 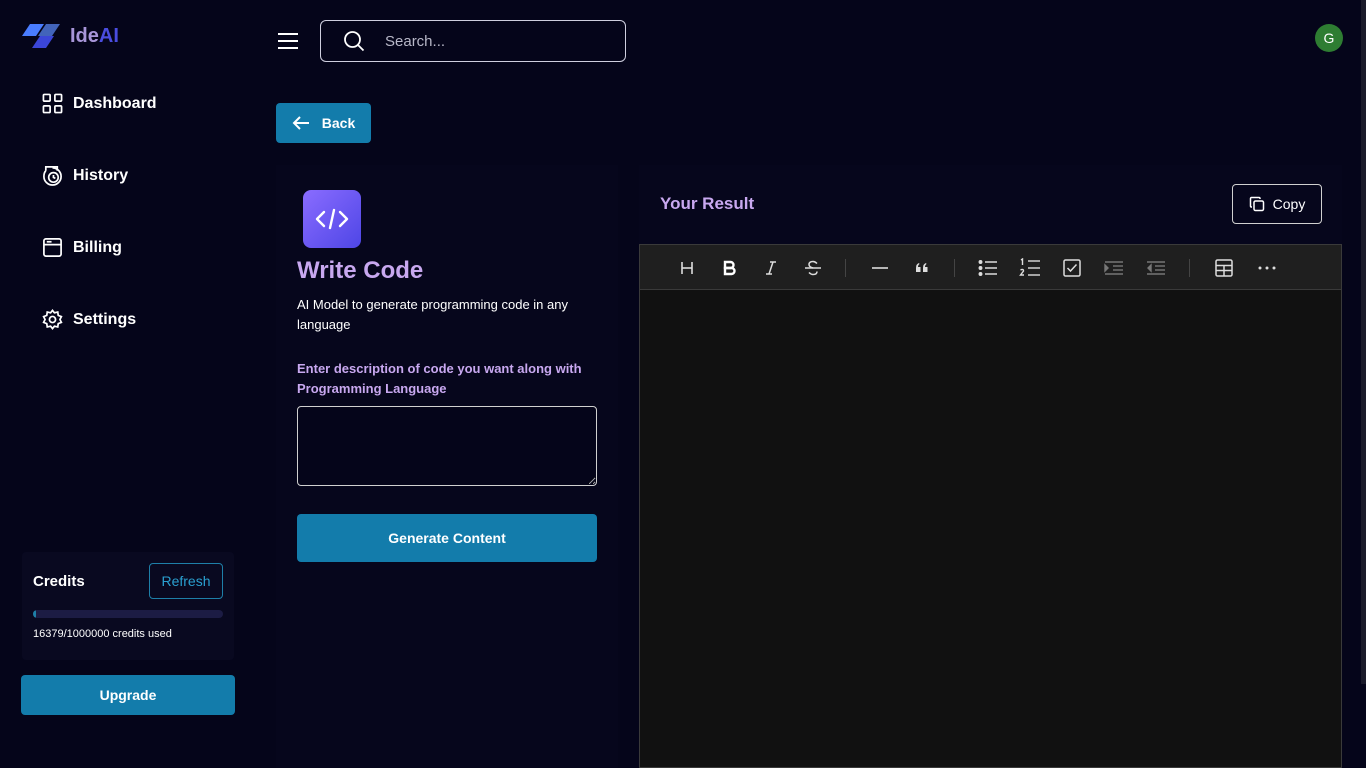 What do you see at coordinates (447, 538) in the screenshot?
I see `generate-content-button: Generate Content` at bounding box center [447, 538].